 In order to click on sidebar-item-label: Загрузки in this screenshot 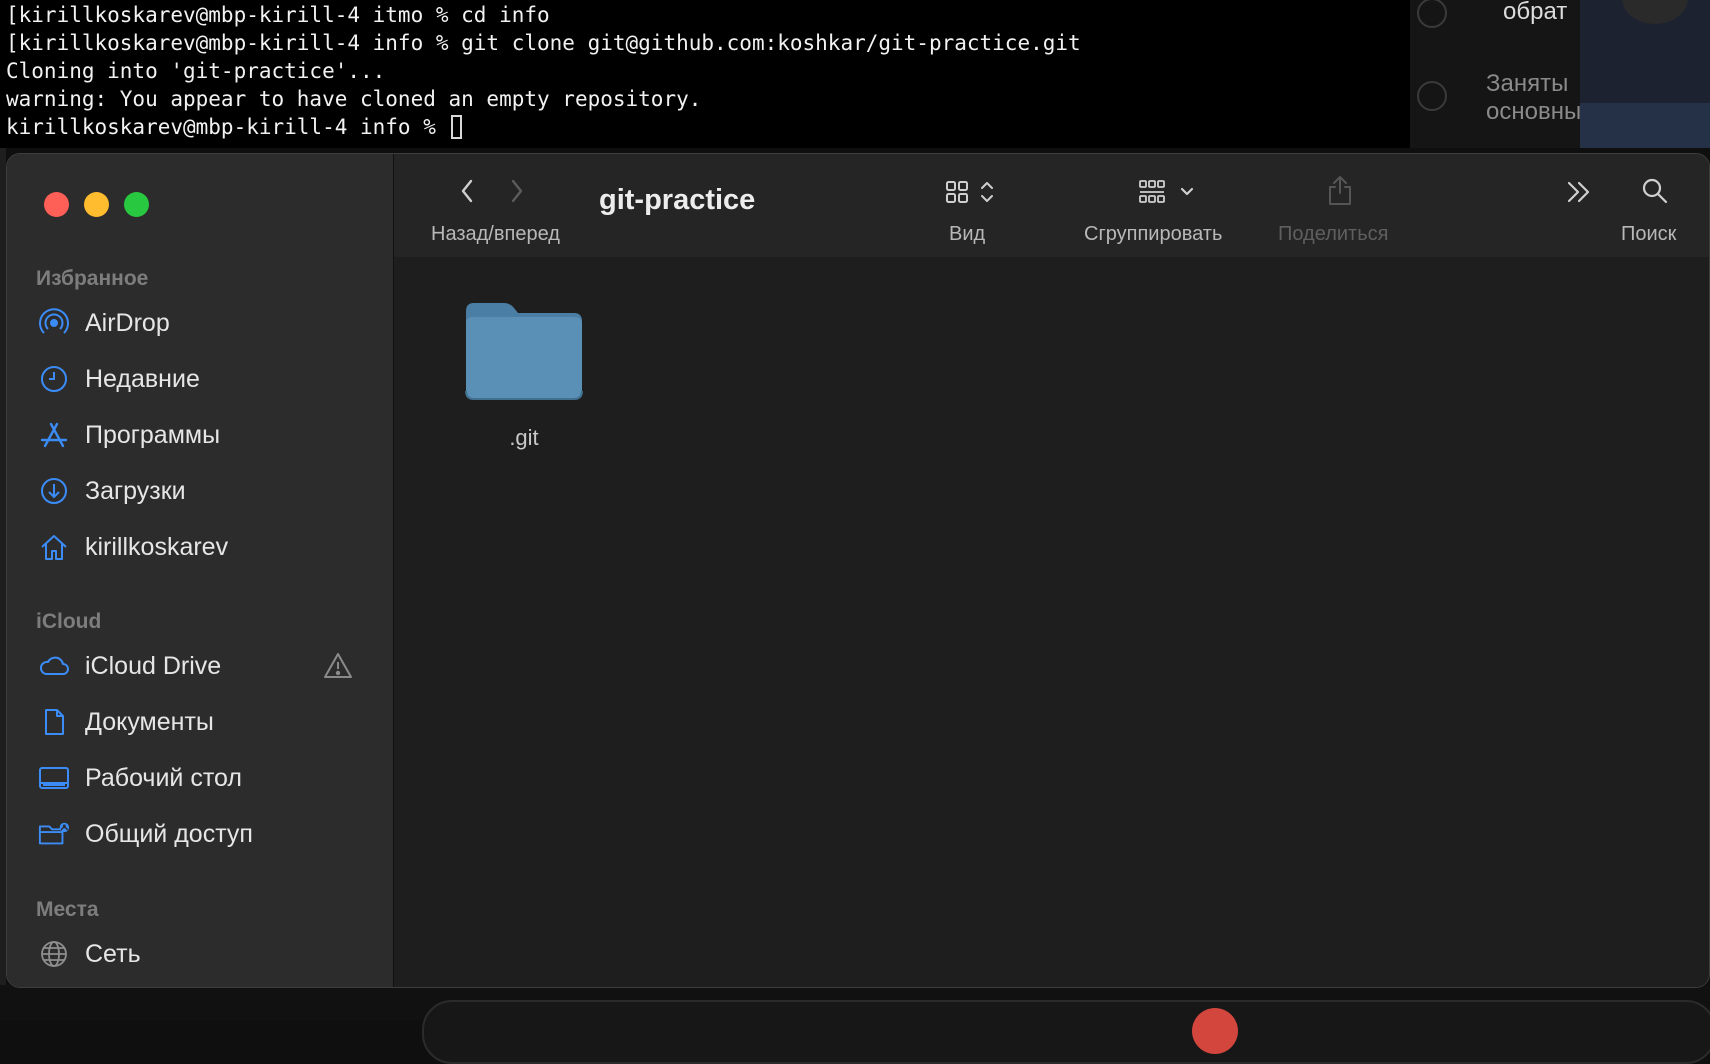, I will do `click(135, 490)`.